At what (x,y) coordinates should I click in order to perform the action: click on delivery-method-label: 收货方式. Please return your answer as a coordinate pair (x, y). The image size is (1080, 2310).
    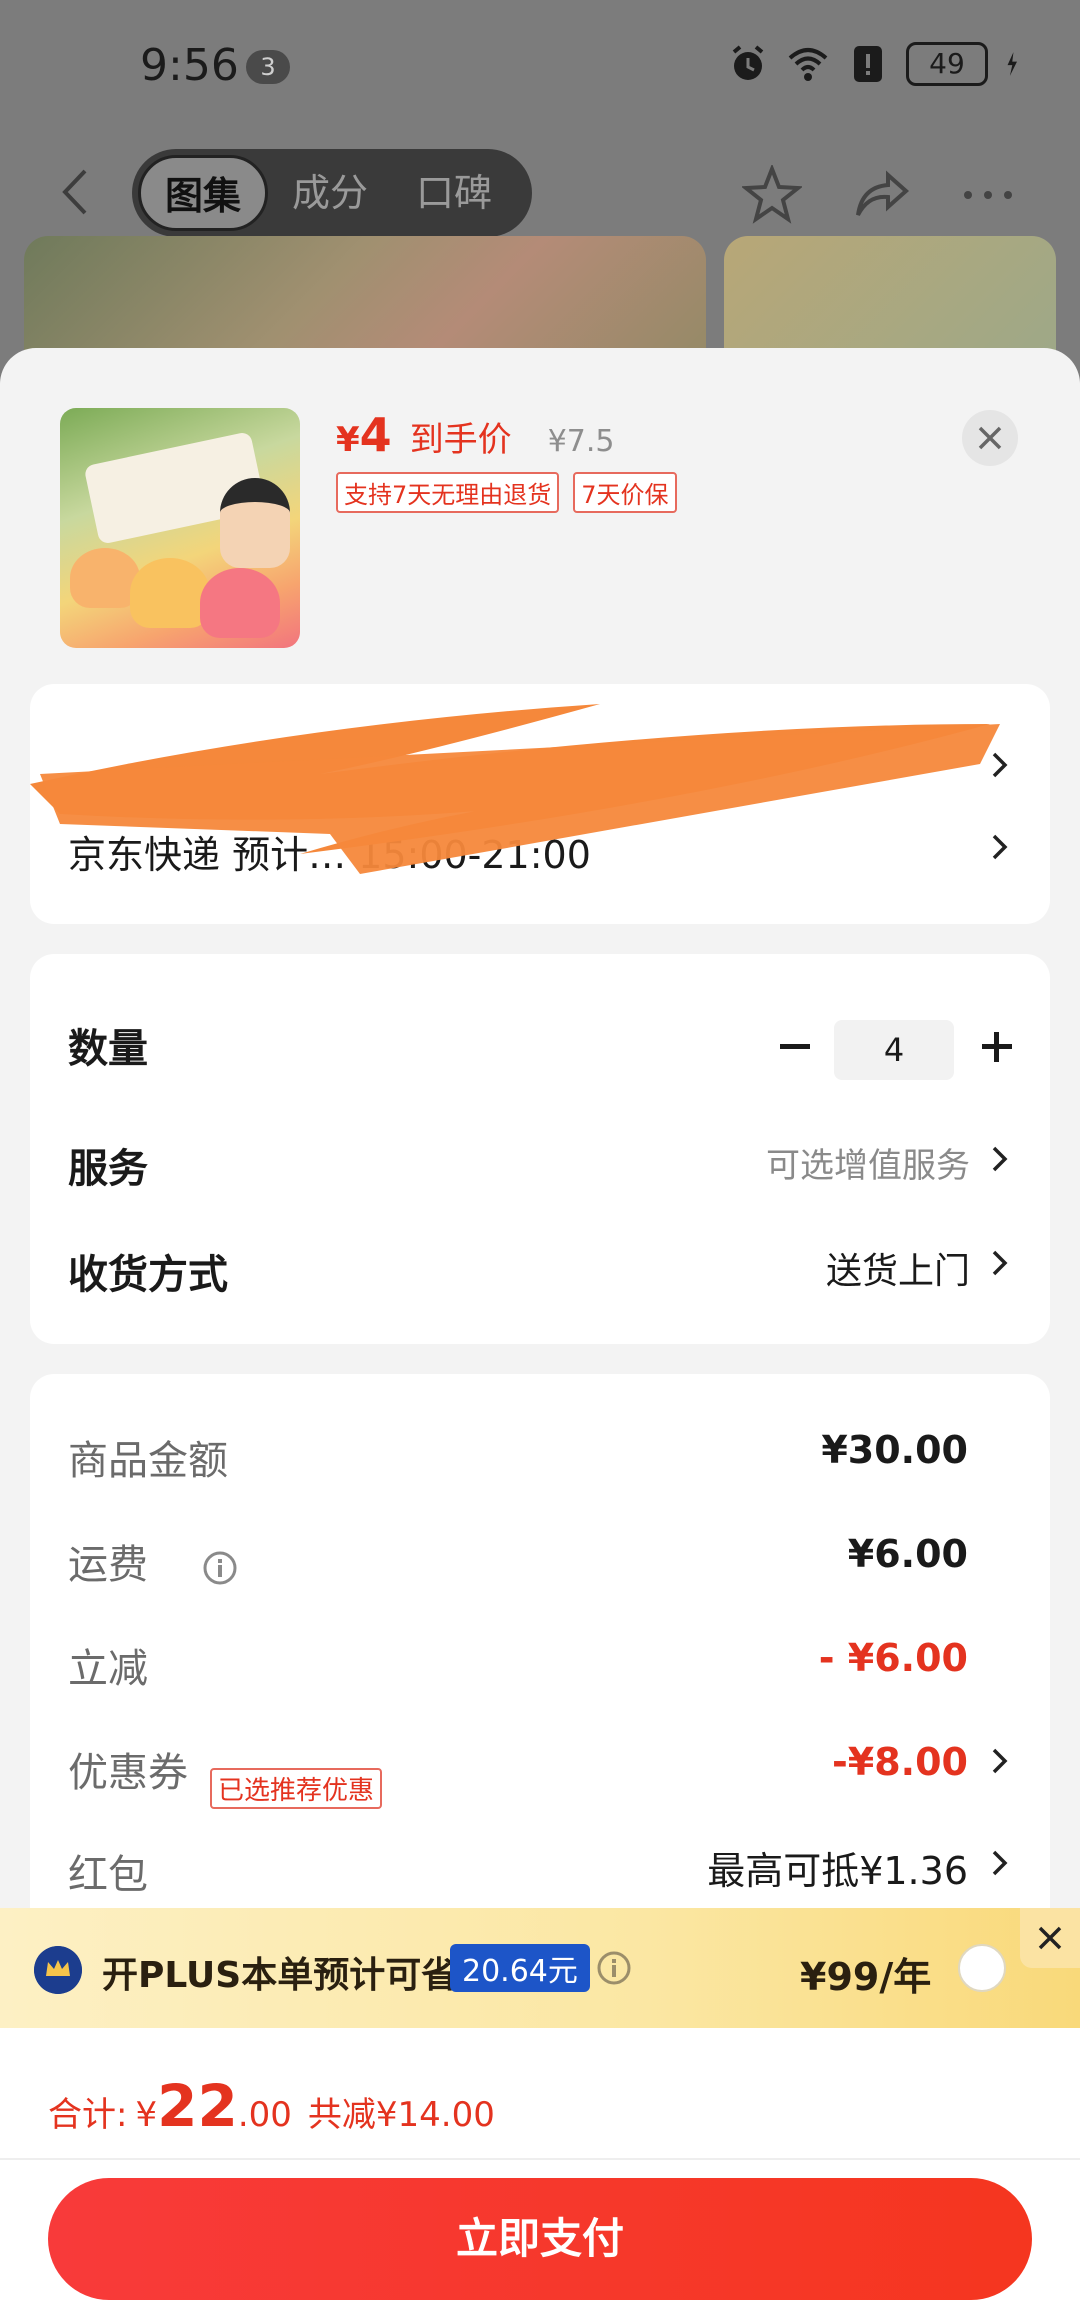
    Looking at the image, I should click on (148, 1275).